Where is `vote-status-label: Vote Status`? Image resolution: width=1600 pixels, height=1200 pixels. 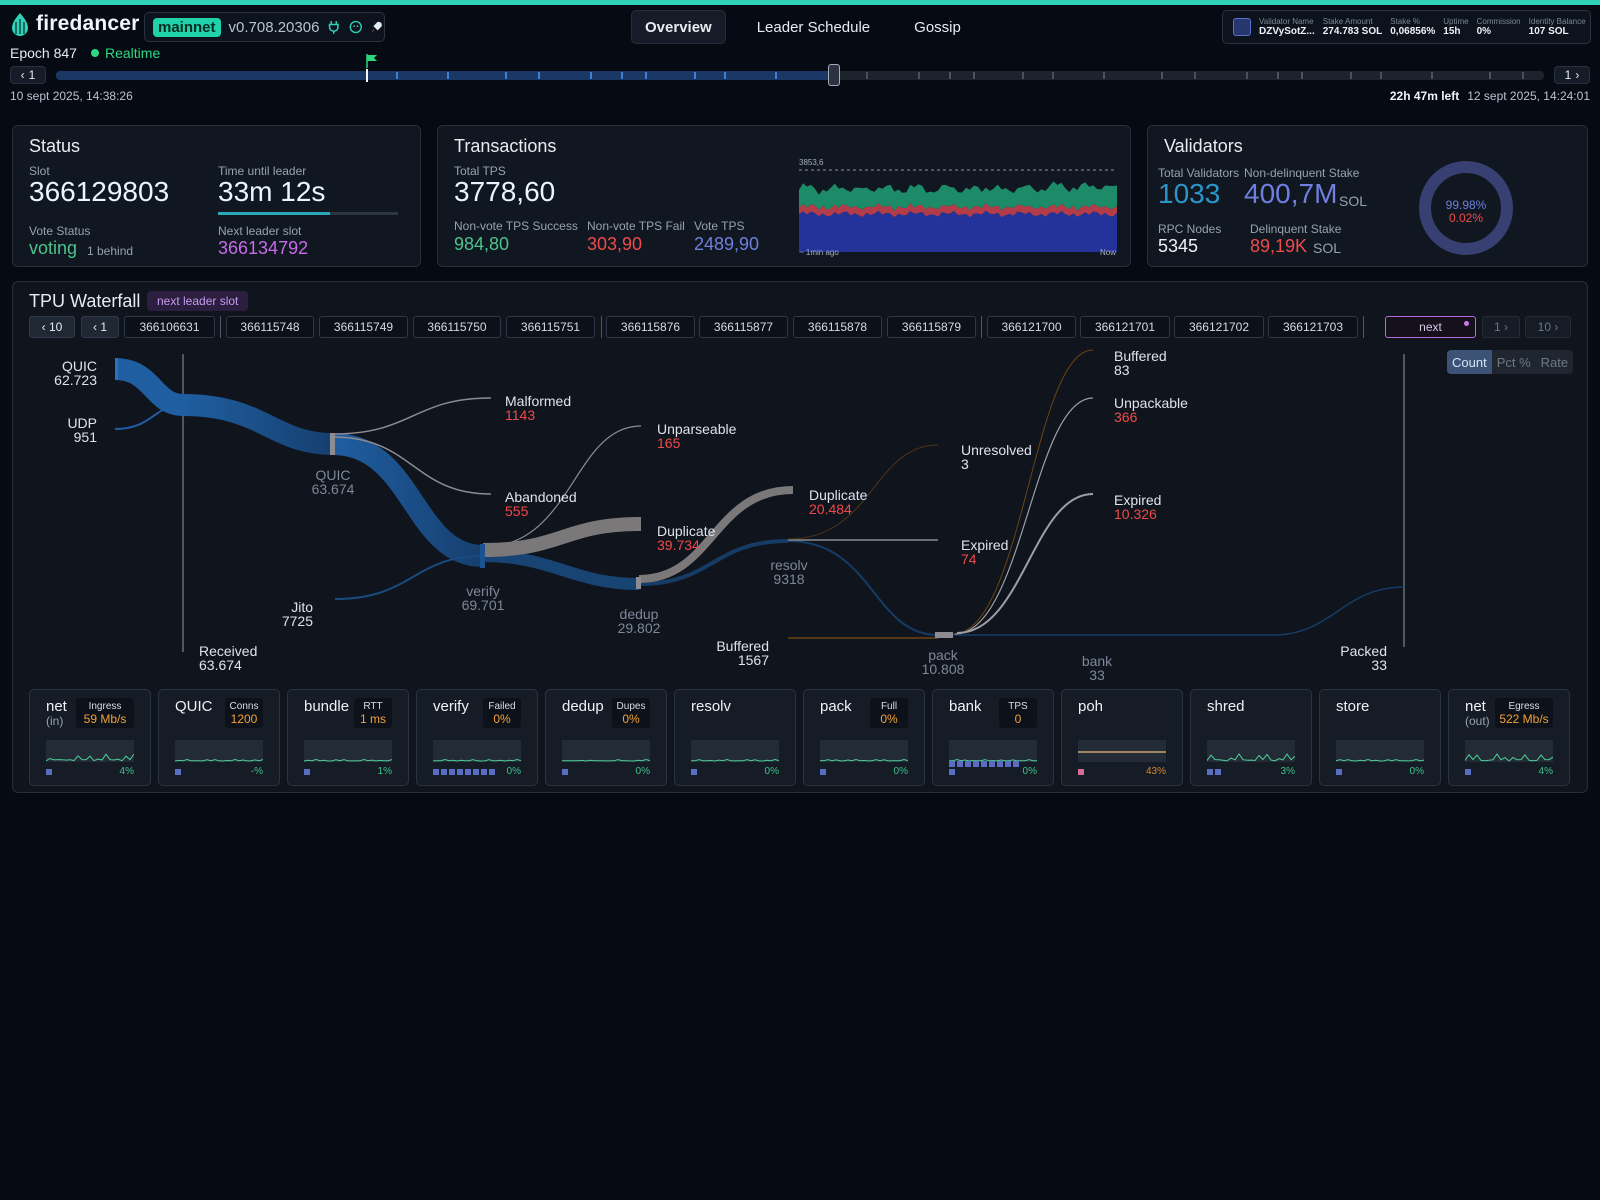
vote-status-label: Vote Status is located at coordinates (60, 231).